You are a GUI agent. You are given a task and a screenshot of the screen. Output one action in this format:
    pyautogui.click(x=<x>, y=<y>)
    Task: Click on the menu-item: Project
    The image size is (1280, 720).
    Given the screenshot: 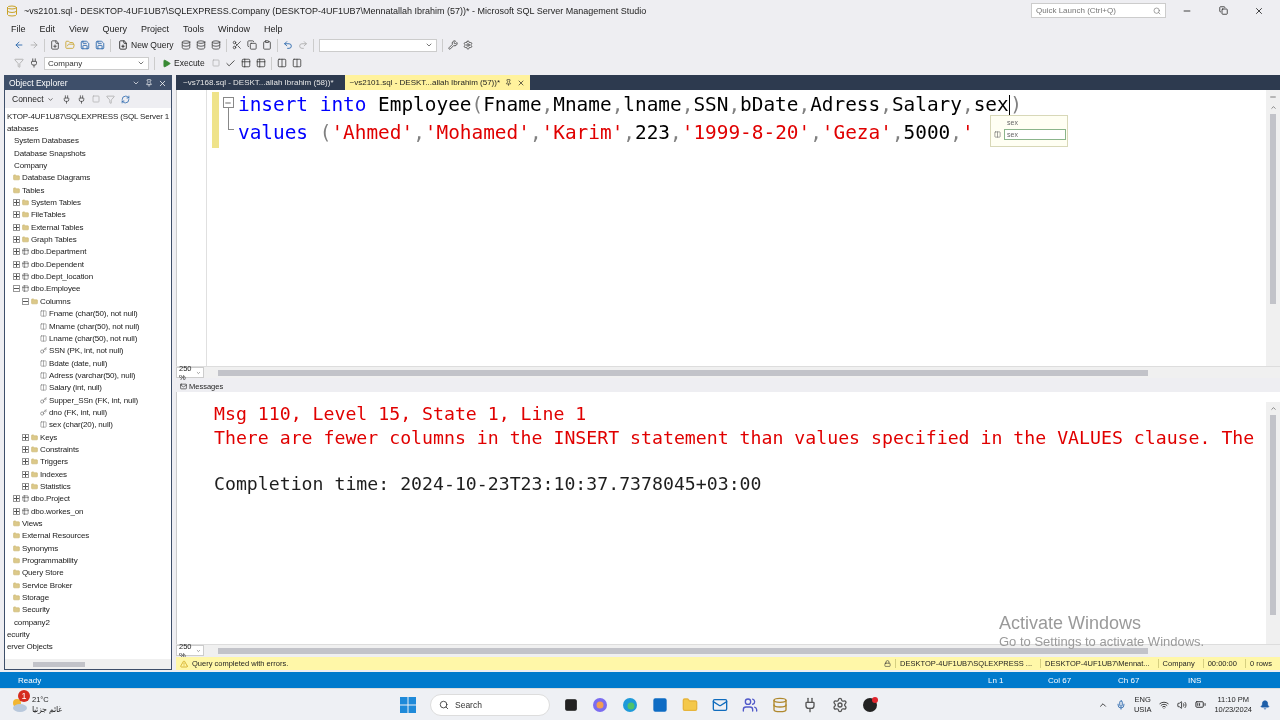 What is the action you would take?
    pyautogui.click(x=154, y=28)
    